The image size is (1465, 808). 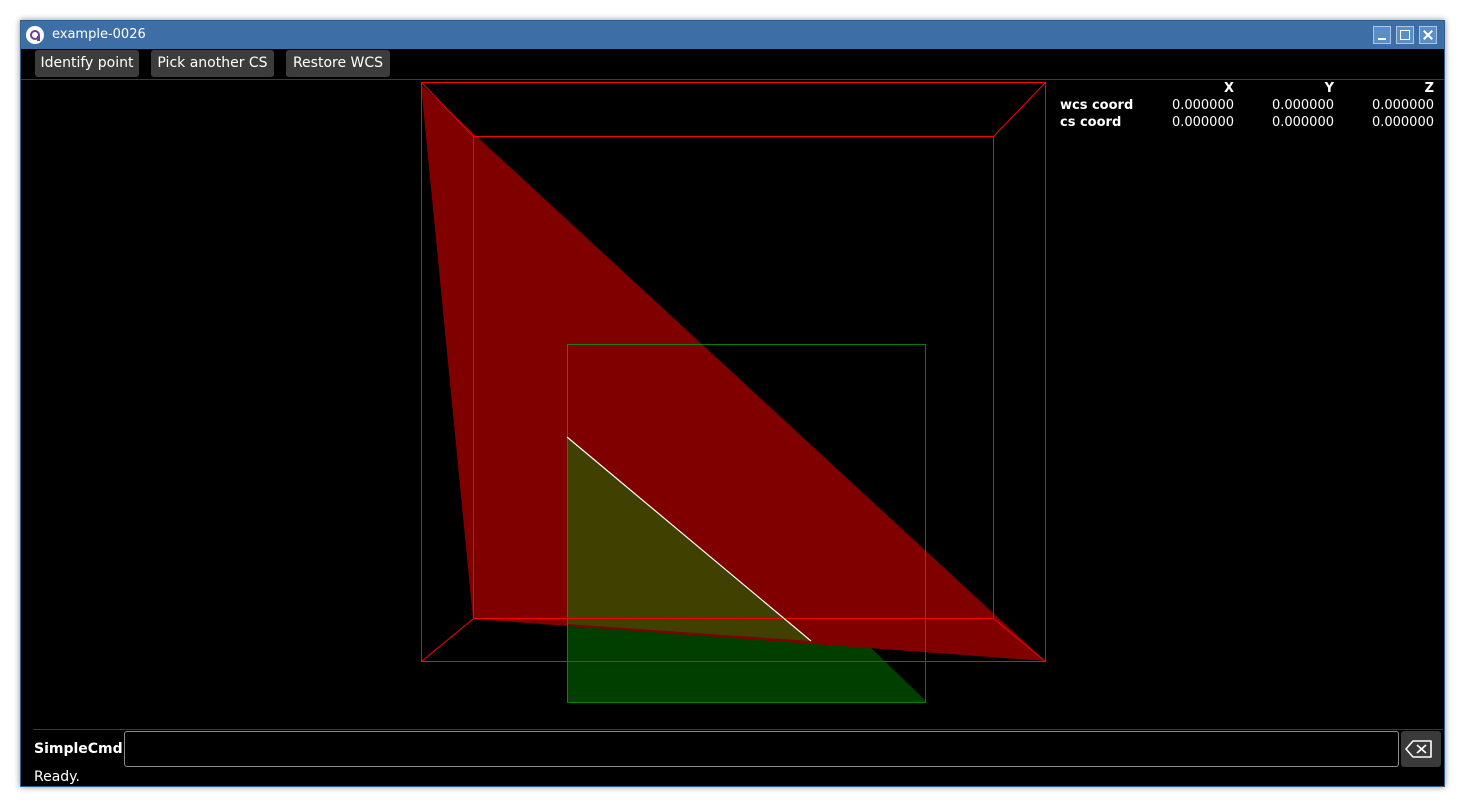 What do you see at coordinates (87, 63) in the screenshot?
I see `identify-point-button: Identify point` at bounding box center [87, 63].